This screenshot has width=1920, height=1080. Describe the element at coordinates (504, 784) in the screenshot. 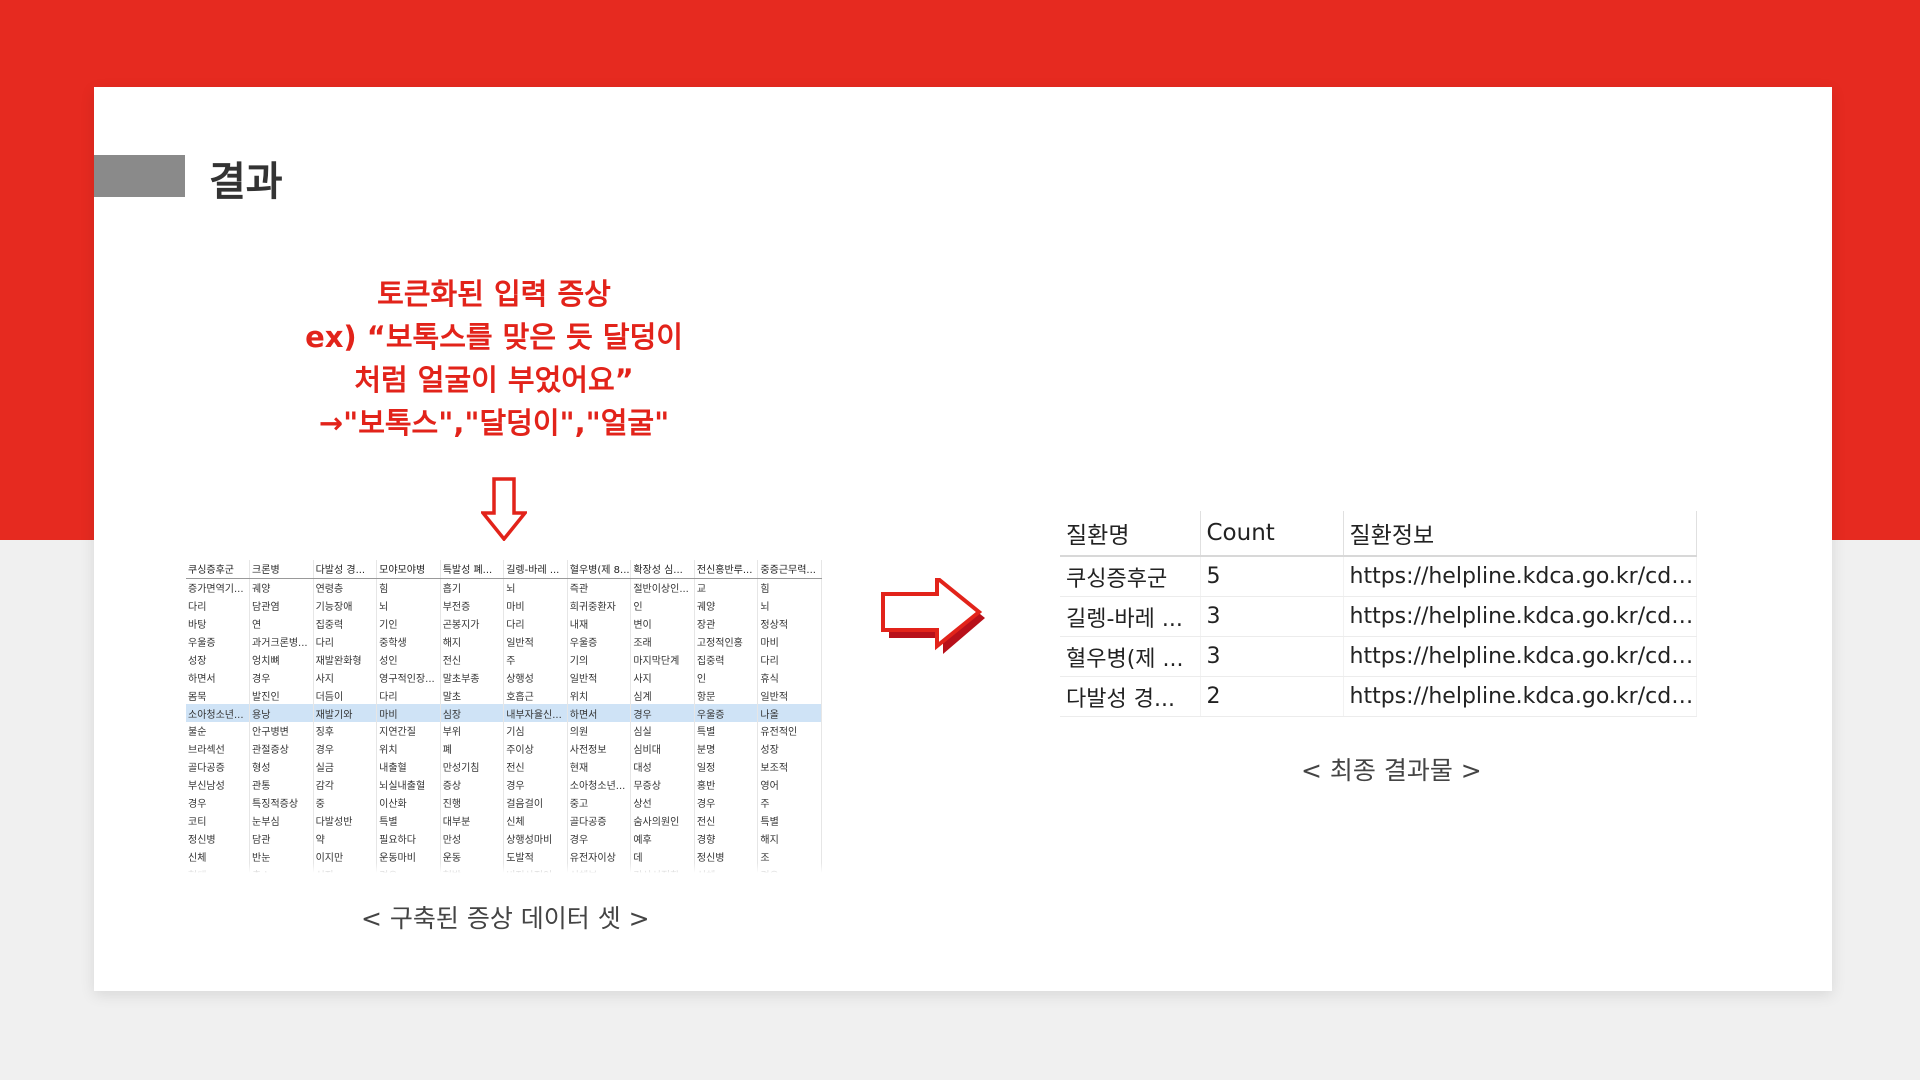

I see `dataset-row: 부신남성 관통 감각 뇌실내출혈 증상 경우 소아청소년... 무증상 홍반 영어` at that location.